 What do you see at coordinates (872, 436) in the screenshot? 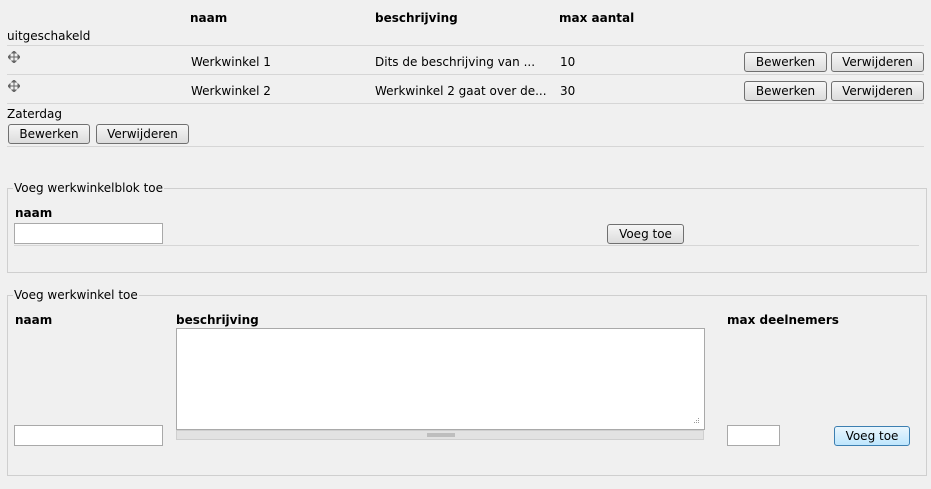
I see `add-workshop-button: Voeg toe` at bounding box center [872, 436].